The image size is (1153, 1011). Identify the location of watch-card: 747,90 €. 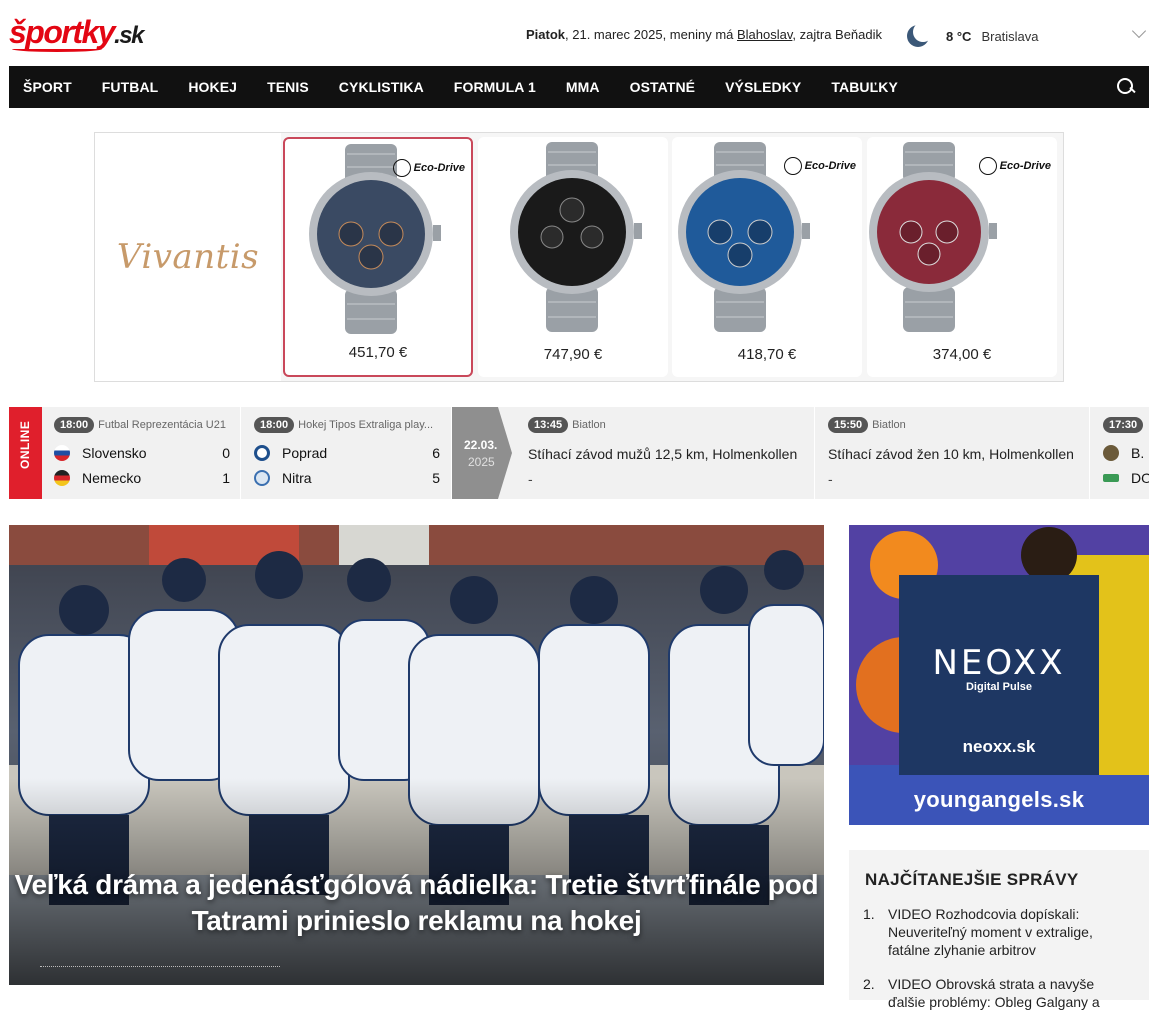
(573, 257).